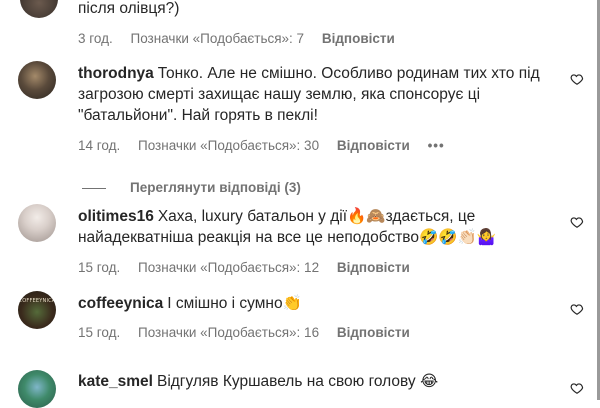  What do you see at coordinates (116, 73) in the screenshot?
I see `username: thorodnya` at bounding box center [116, 73].